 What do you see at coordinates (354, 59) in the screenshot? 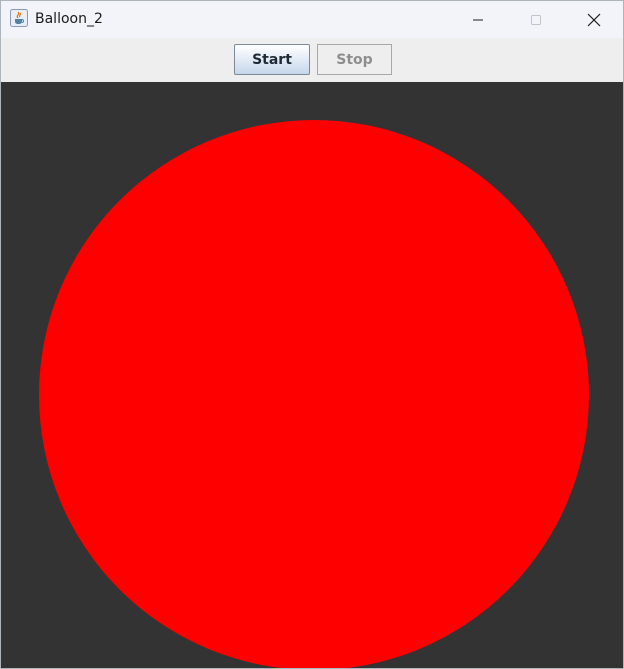
I see `stop-button: Stop` at bounding box center [354, 59].